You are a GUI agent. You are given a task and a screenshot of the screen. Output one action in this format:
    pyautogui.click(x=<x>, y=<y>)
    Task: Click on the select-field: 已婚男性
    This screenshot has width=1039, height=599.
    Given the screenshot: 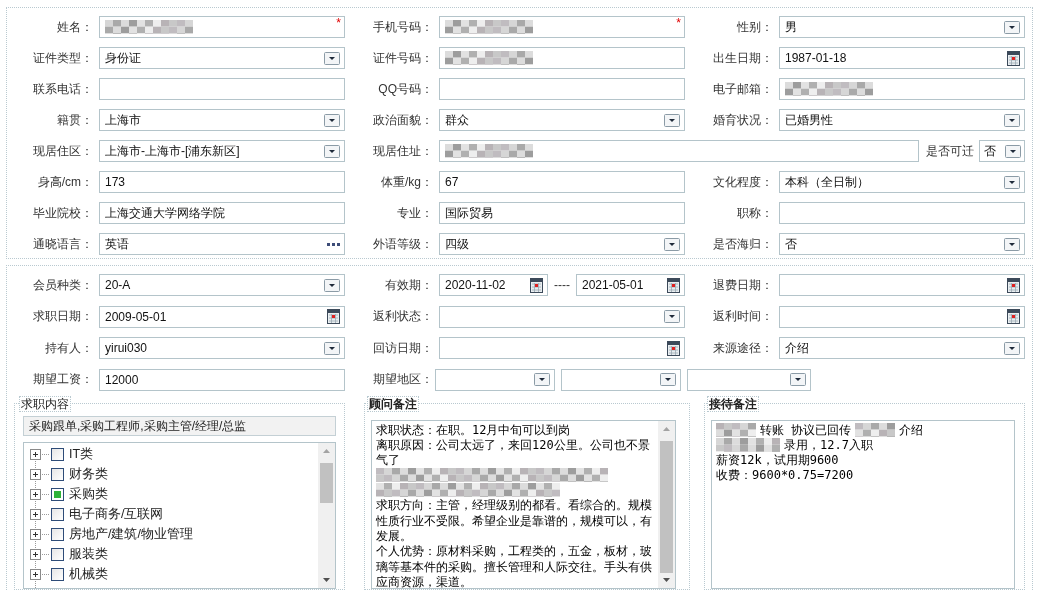 What is the action you would take?
    pyautogui.click(x=902, y=120)
    